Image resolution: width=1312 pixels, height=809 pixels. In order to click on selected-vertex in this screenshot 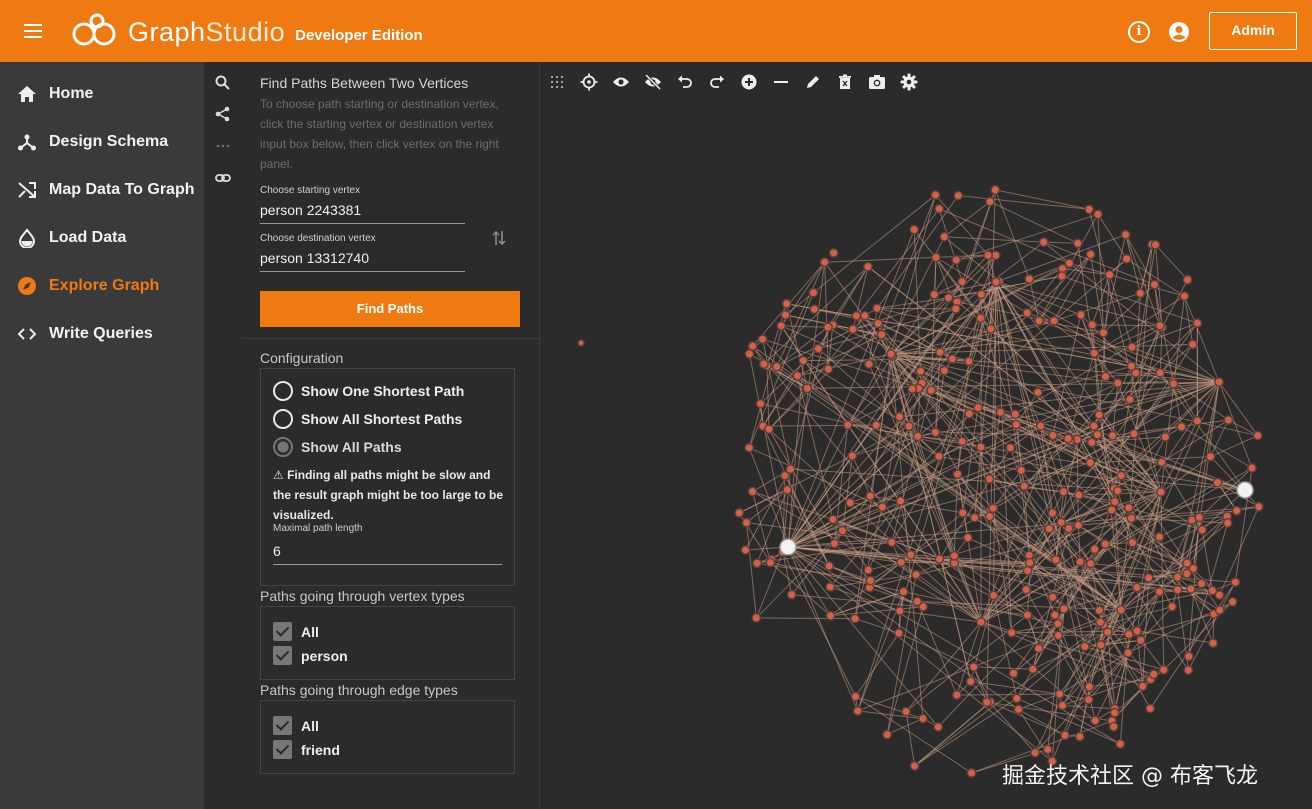, I will do `click(1245, 490)`.